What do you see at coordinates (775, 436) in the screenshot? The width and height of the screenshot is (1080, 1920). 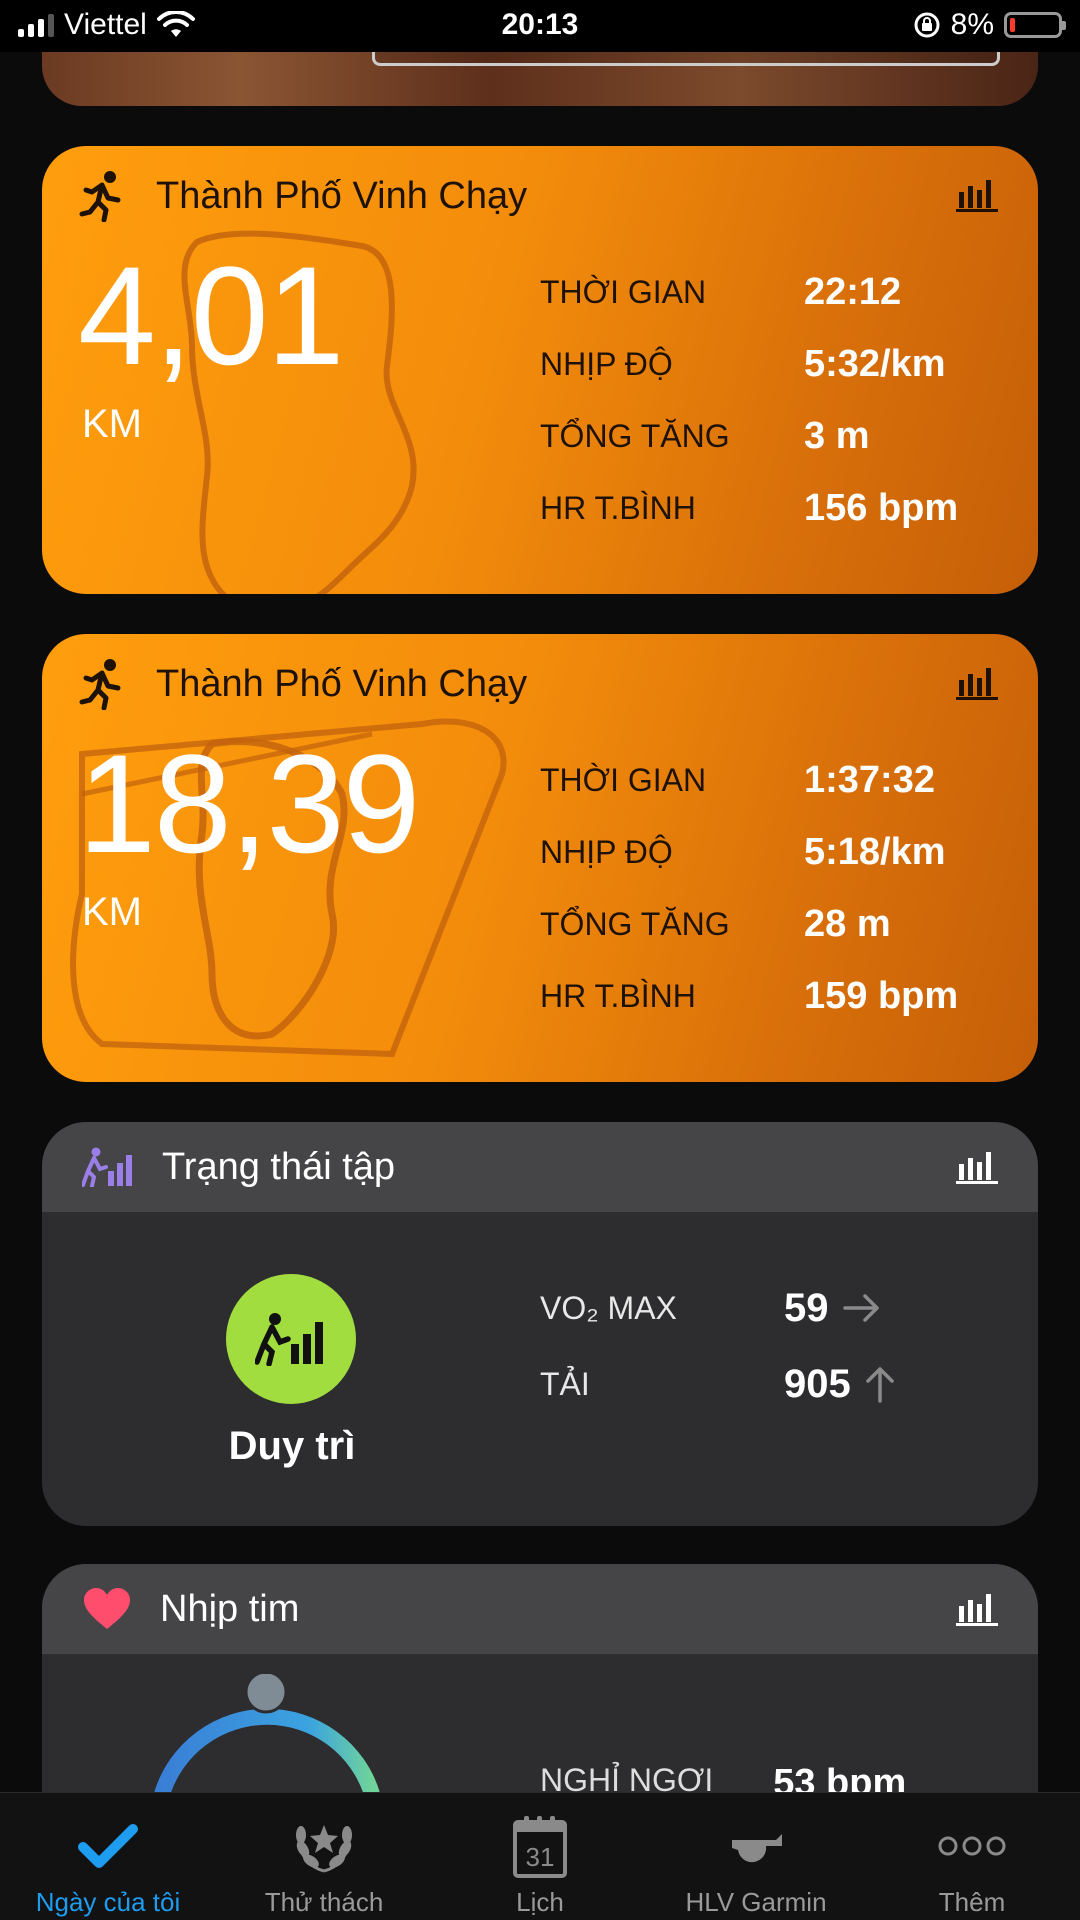 I see `stat-elevation: TỔNG TĂNG 3 m` at bounding box center [775, 436].